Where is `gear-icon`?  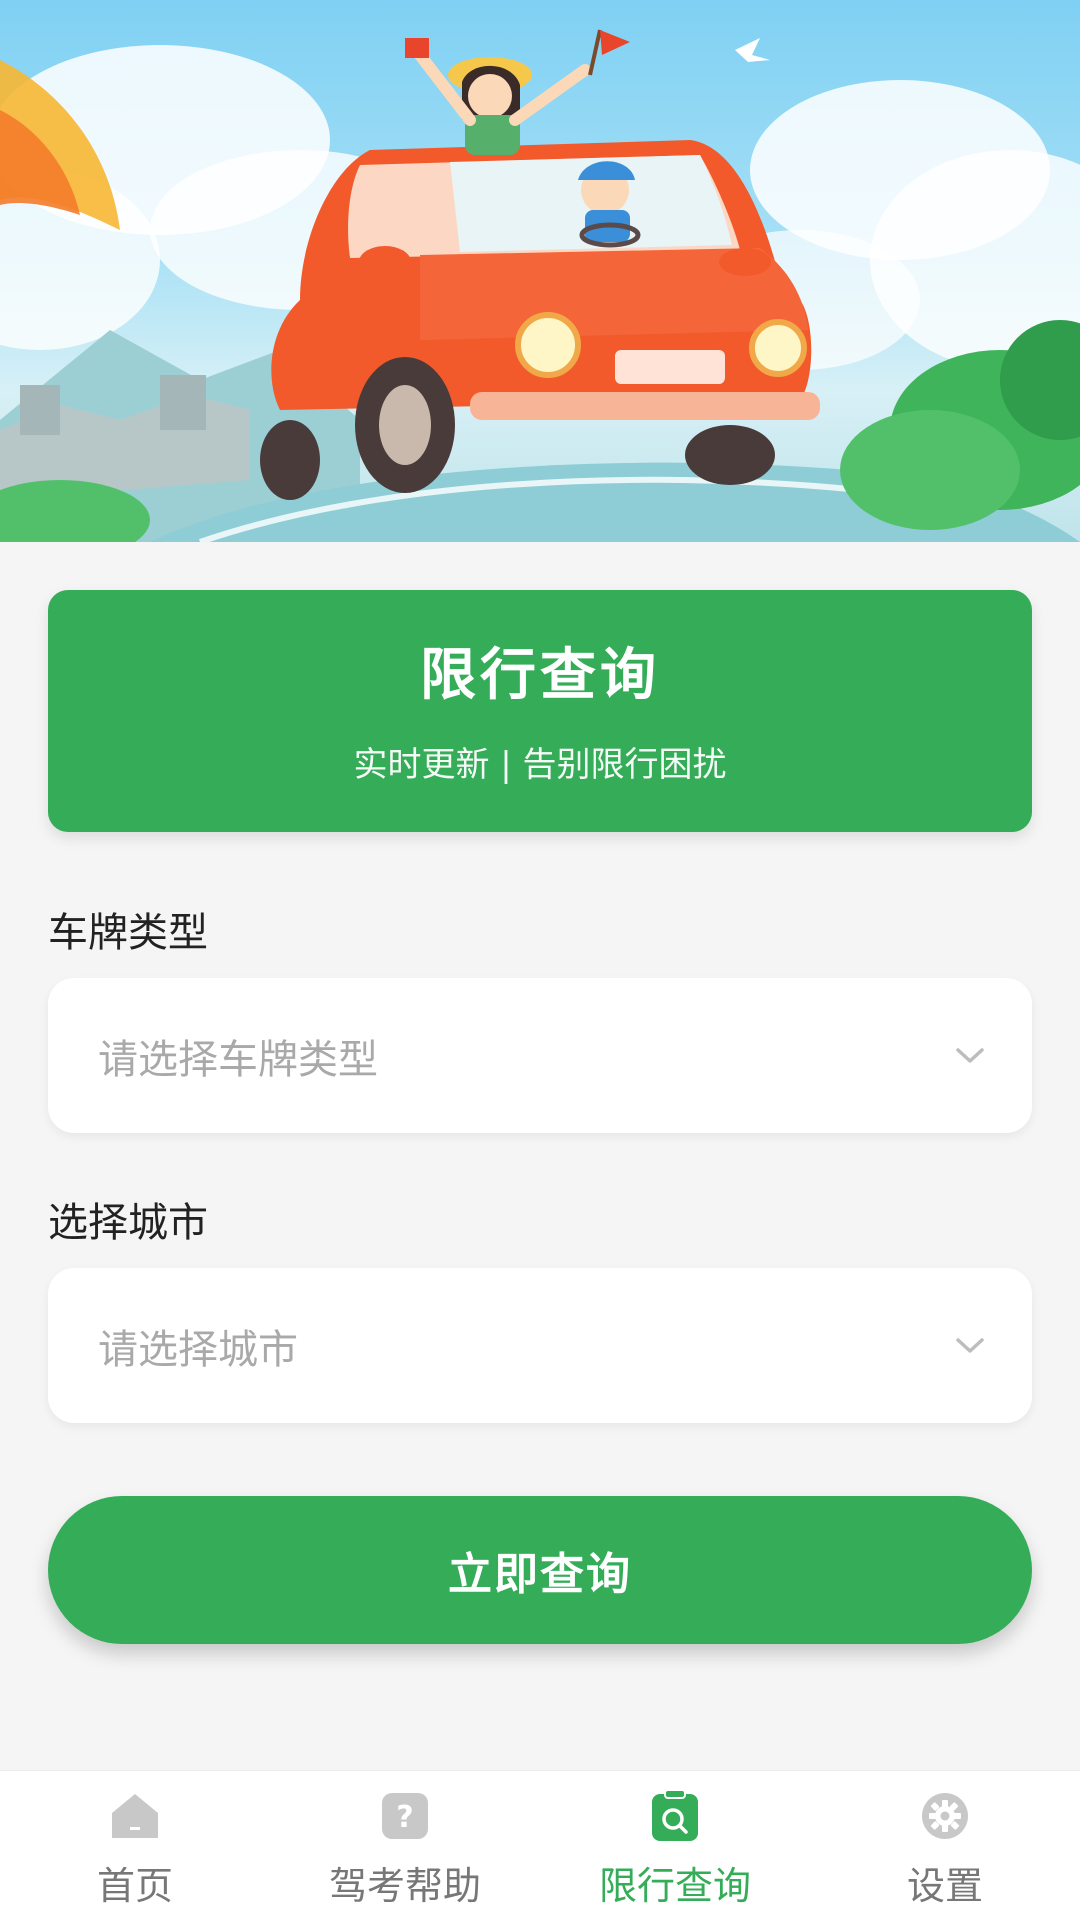 gear-icon is located at coordinates (945, 1816).